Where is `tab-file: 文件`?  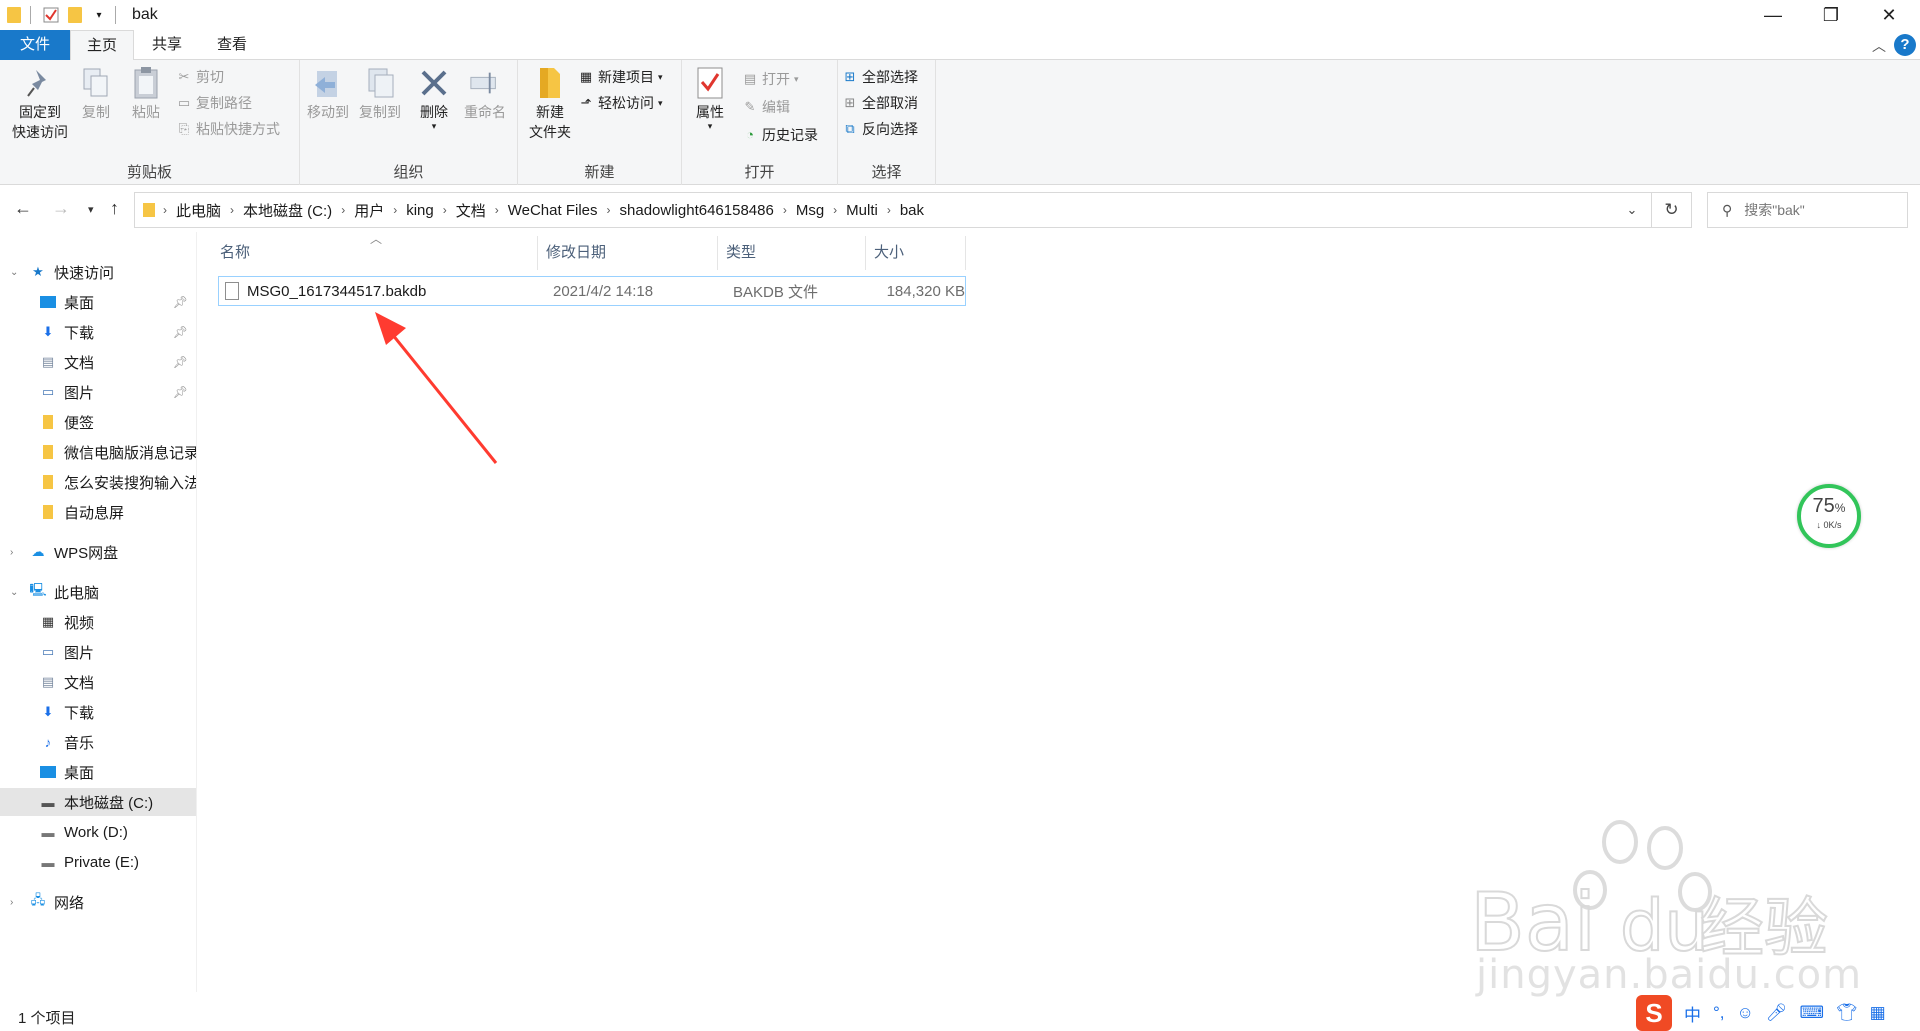
tab-file: 文件 is located at coordinates (35, 45).